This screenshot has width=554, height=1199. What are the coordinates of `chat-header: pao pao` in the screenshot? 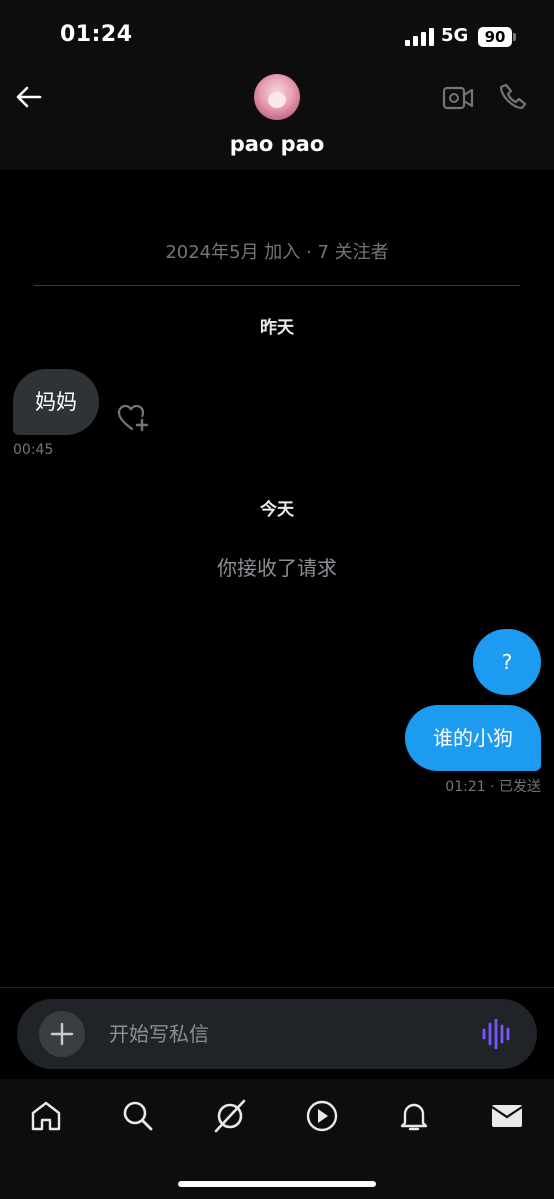 It's located at (277, 119).